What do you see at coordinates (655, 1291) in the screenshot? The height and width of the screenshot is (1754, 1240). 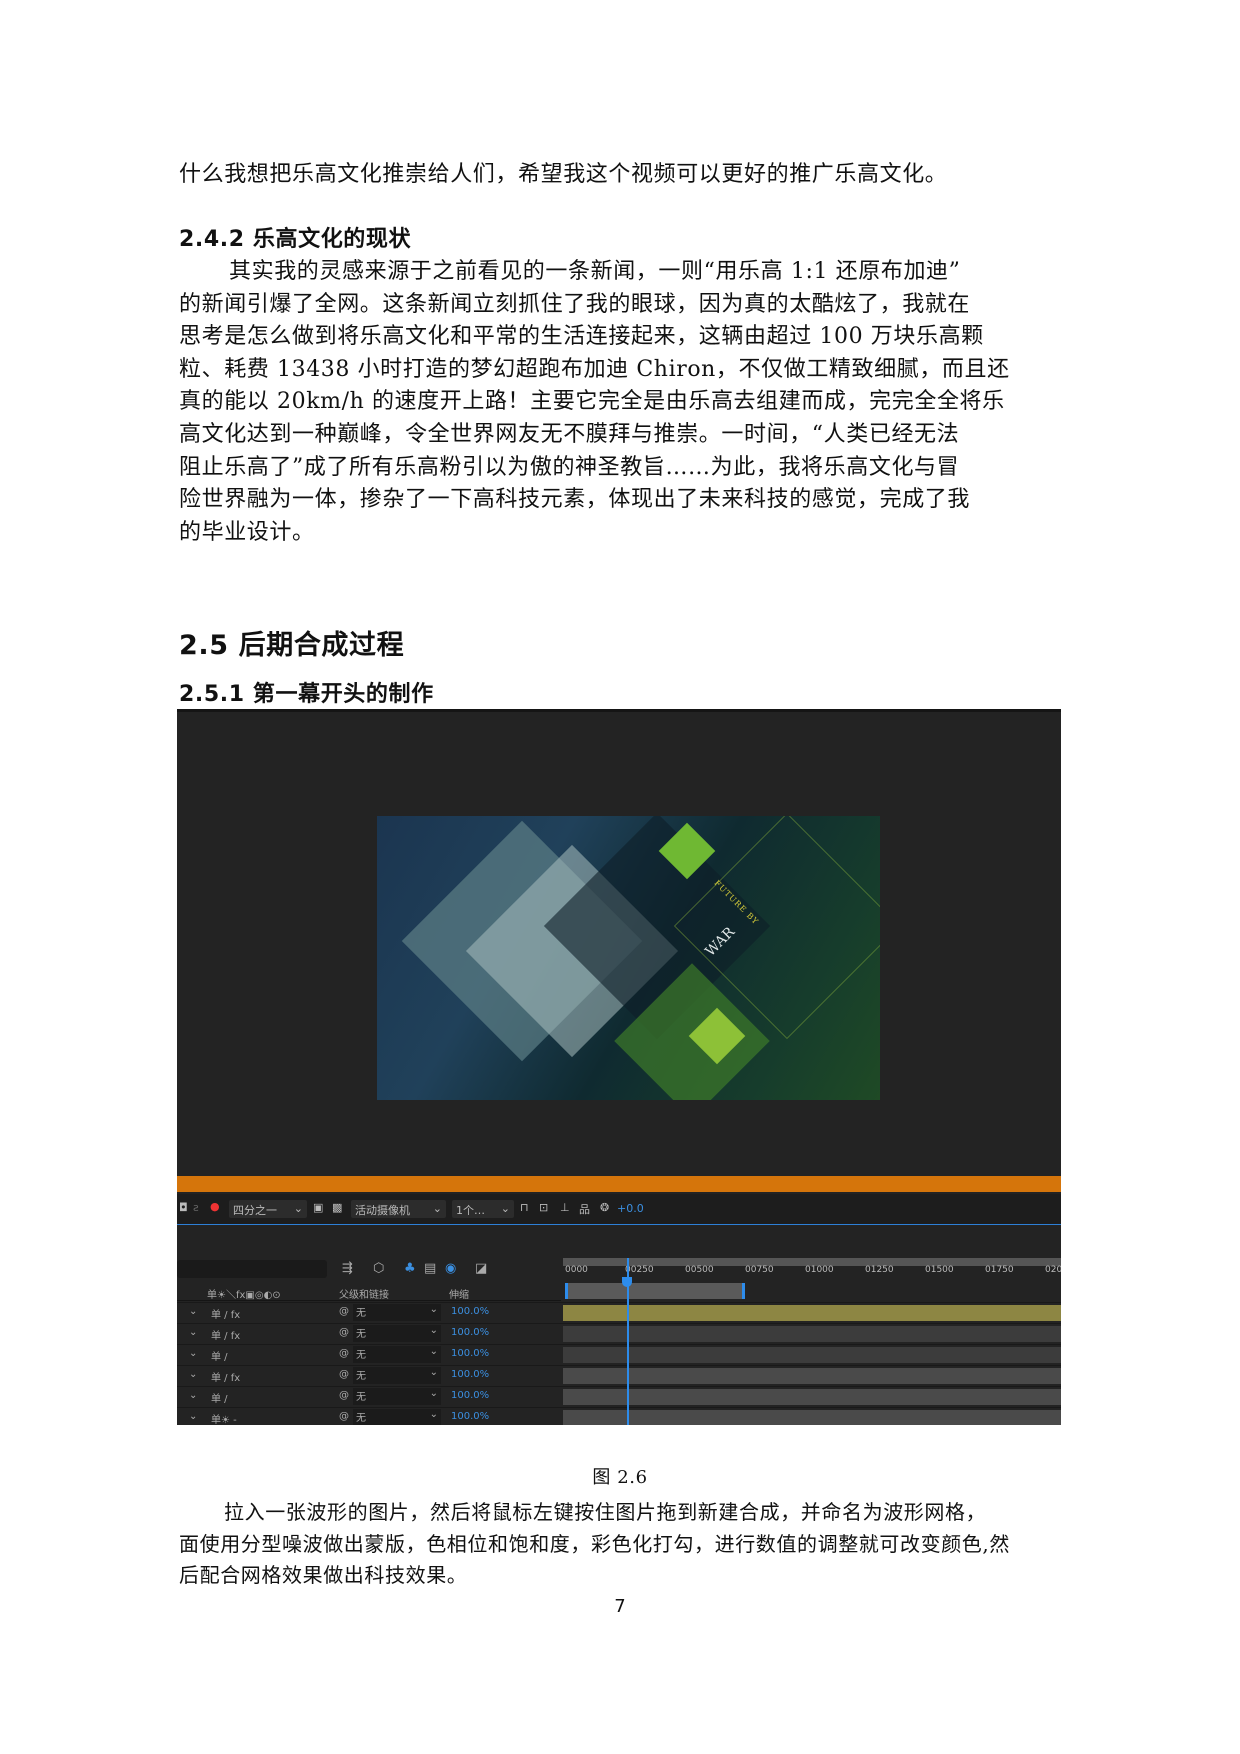 I see `work-area-bar` at bounding box center [655, 1291].